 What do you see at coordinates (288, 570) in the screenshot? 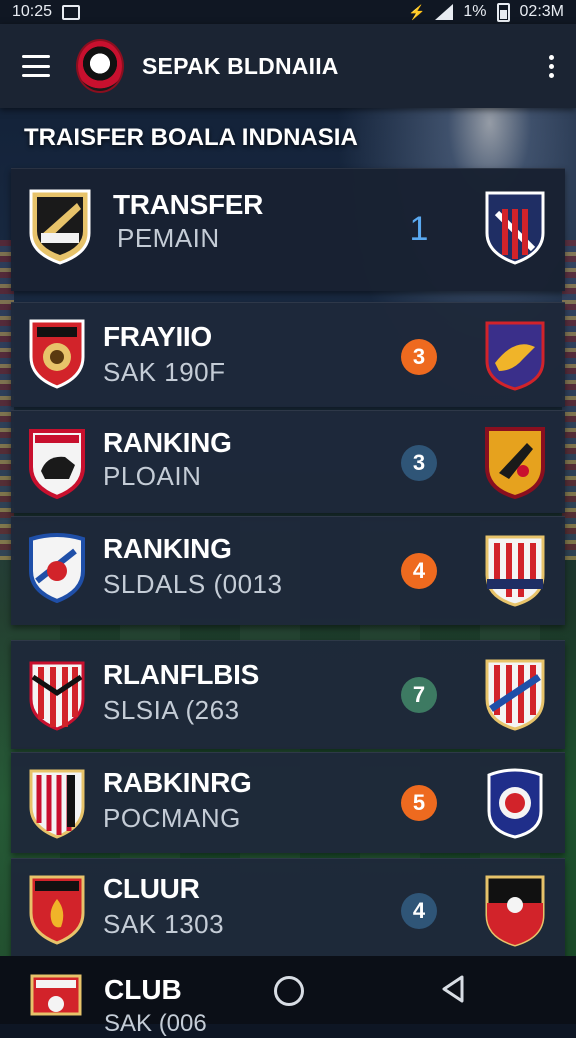
I see `list-item: RANKING SLDALS (0013 4` at bounding box center [288, 570].